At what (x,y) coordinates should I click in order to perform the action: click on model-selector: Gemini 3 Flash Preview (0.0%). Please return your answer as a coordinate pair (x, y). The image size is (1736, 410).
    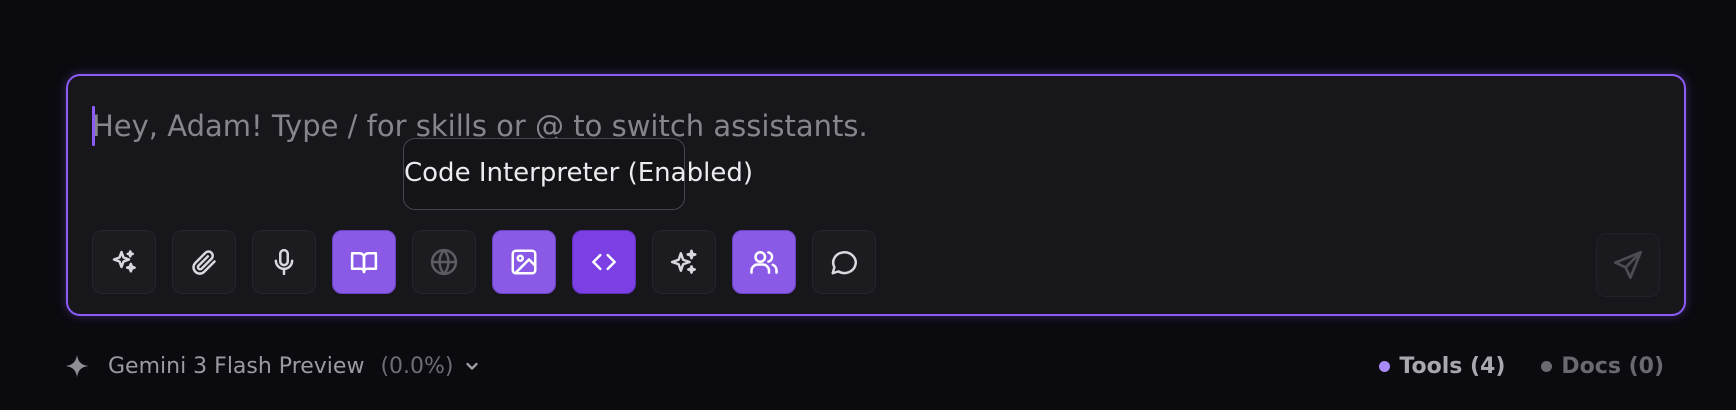
    Looking at the image, I should click on (272, 366).